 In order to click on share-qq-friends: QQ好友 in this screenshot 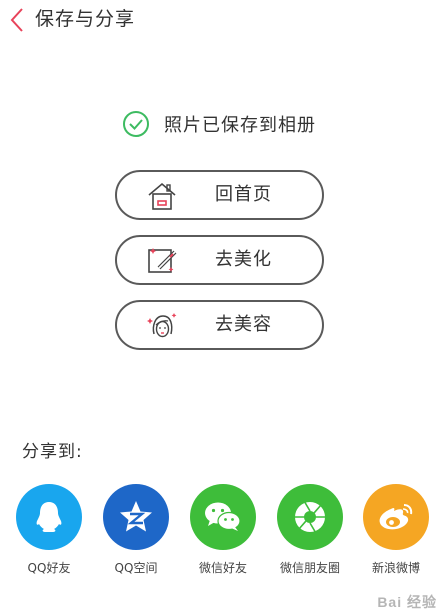, I will do `click(48, 534)`.